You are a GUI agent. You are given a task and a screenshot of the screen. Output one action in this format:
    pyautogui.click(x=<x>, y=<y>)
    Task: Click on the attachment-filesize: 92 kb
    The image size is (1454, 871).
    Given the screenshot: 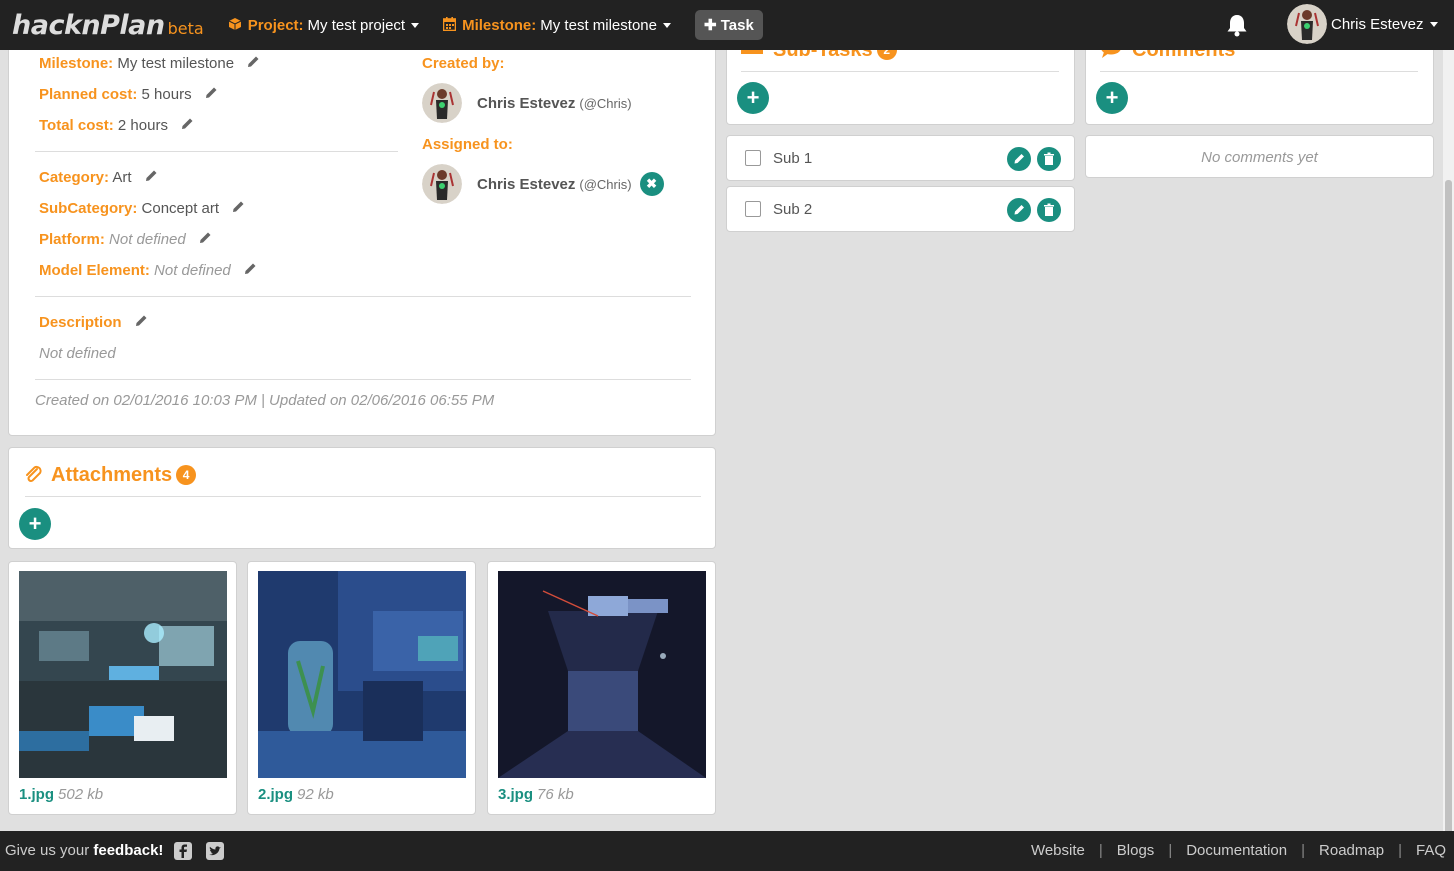 What is the action you would take?
    pyautogui.click(x=315, y=794)
    